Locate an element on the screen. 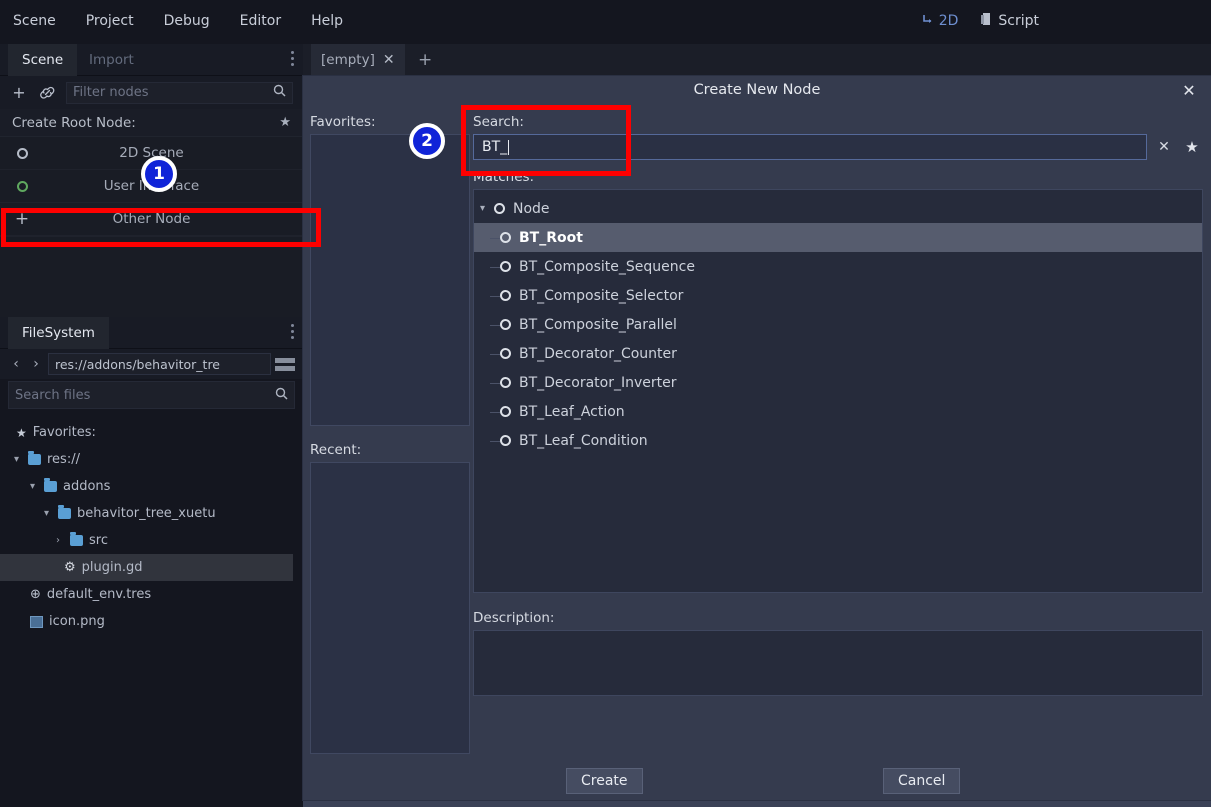 The width and height of the screenshot is (1211, 807). image-icon is located at coordinates (36, 621).